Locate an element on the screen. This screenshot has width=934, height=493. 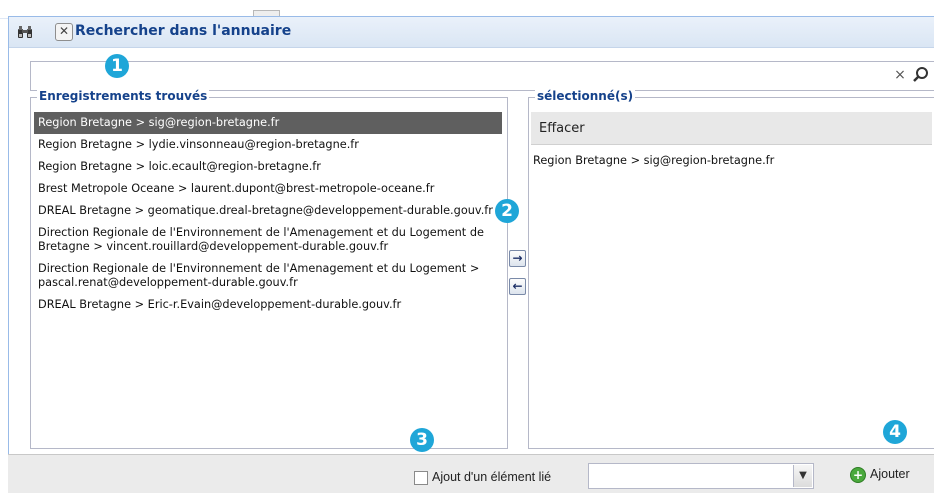
search-input: × is located at coordinates (482, 76).